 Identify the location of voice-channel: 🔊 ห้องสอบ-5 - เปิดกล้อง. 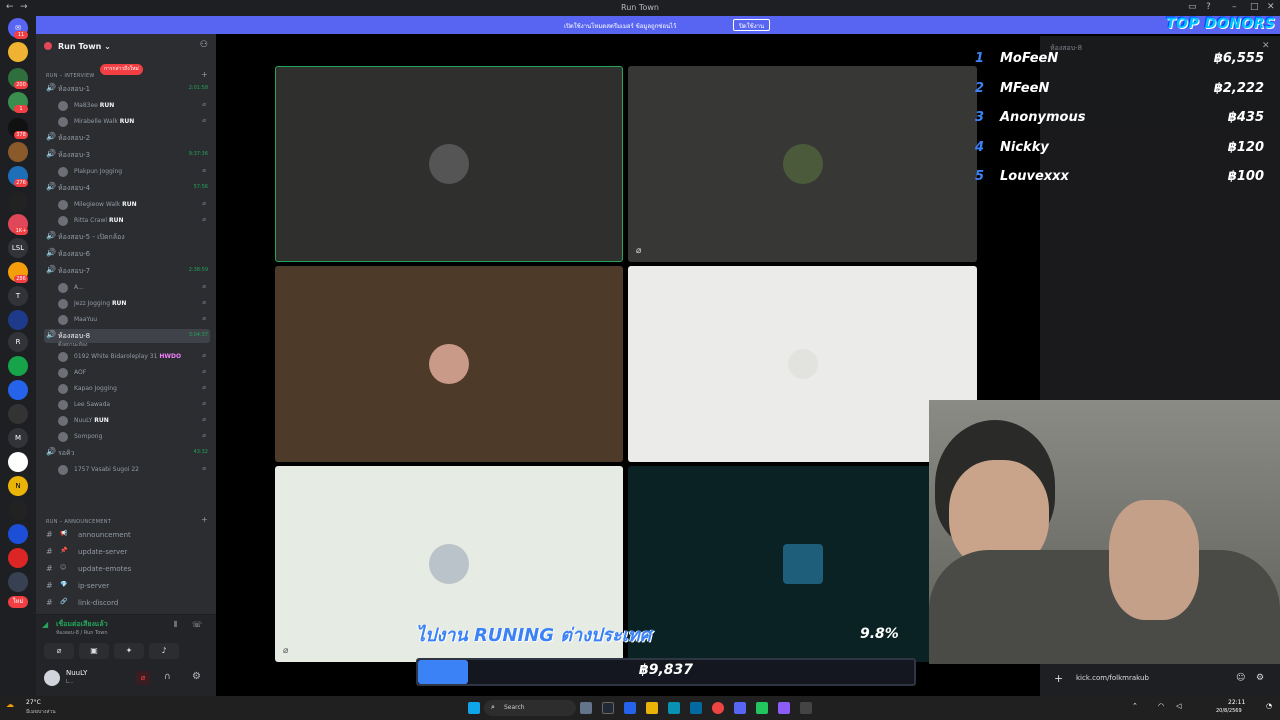
(127, 237).